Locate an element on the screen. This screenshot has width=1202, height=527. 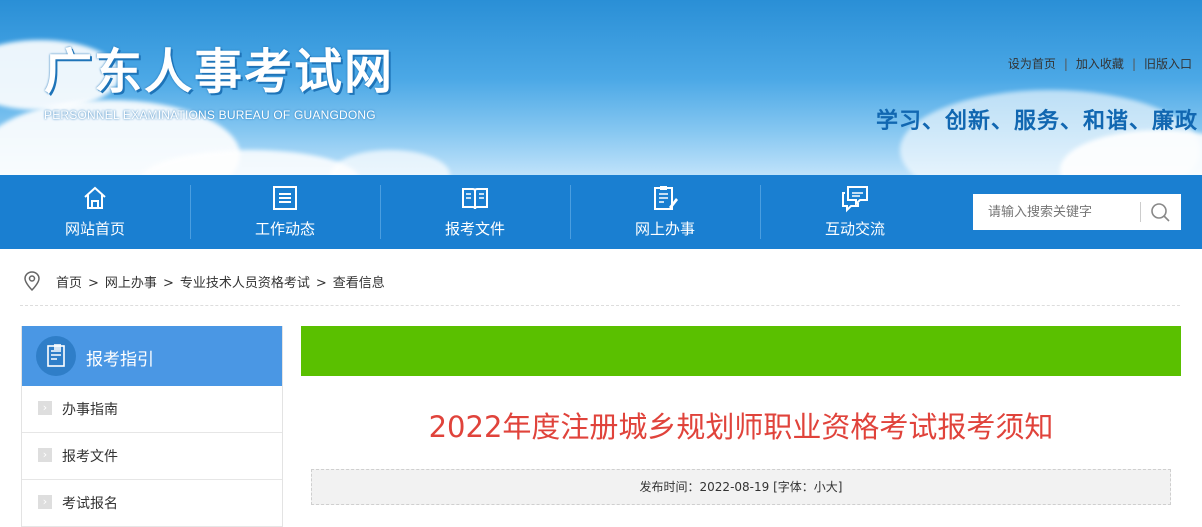
breadcrumb-items: 首页 > 网上办事 > 专业技术人员资格考试 > 查看信息 is located at coordinates (220, 283).